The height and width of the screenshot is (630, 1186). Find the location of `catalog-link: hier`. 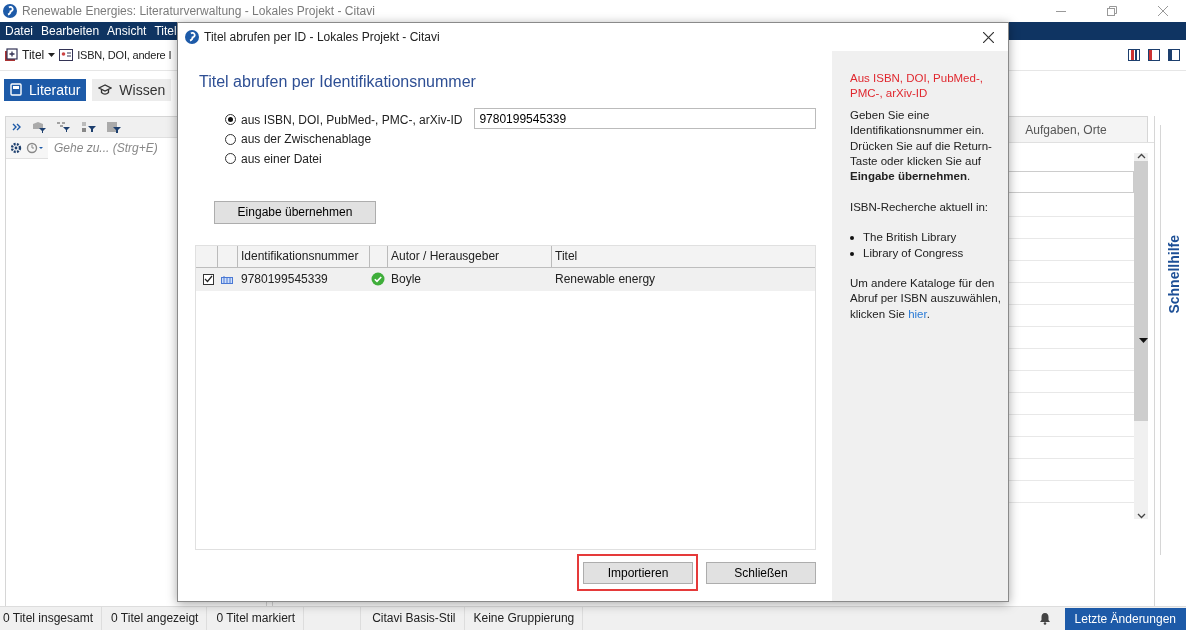

catalog-link: hier is located at coordinates (917, 313).